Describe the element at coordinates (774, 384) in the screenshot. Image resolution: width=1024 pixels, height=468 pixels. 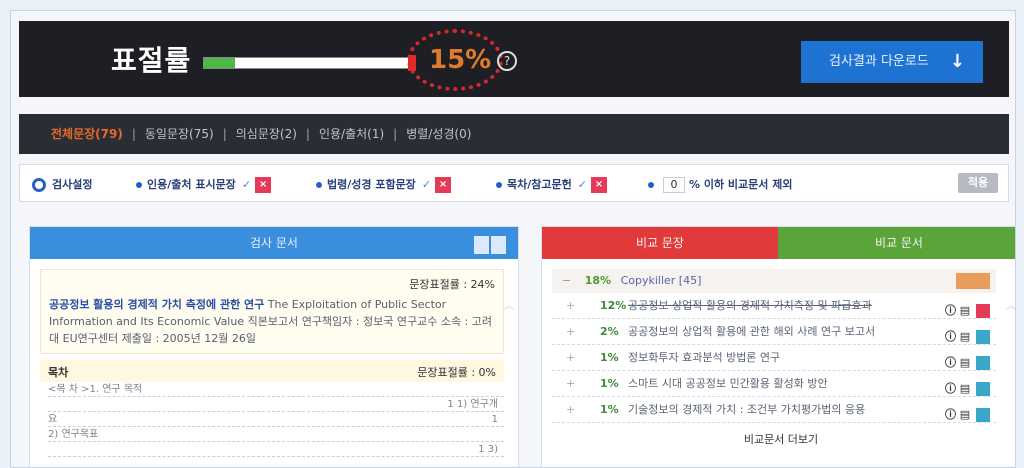
I see `comparison-row: + 1% 스마트 시대 공공정보 민간활용 활성화 방안 ⓘ ▤` at that location.